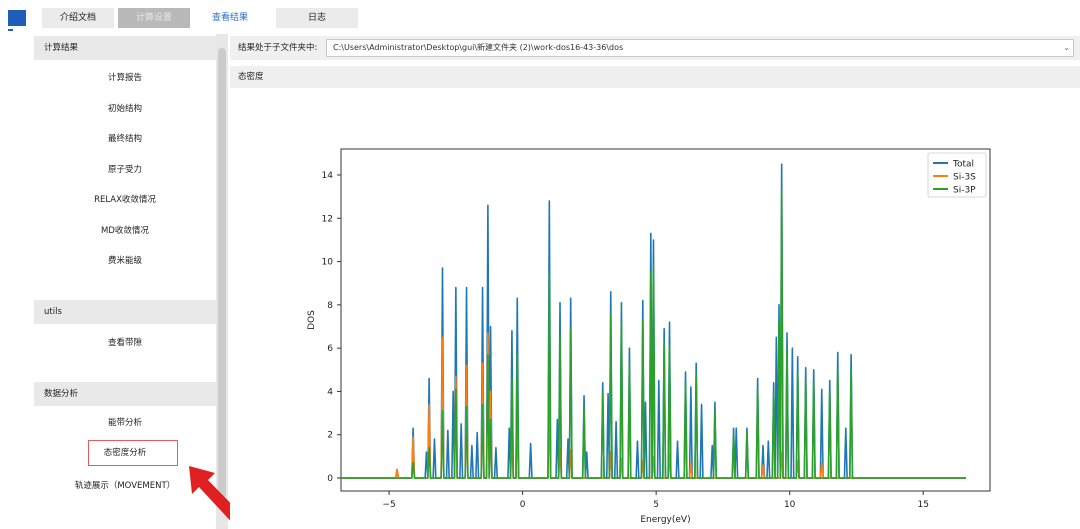  What do you see at coordinates (125, 139) in the screenshot?
I see `sidebar-item-final-structure: 最终结构` at bounding box center [125, 139].